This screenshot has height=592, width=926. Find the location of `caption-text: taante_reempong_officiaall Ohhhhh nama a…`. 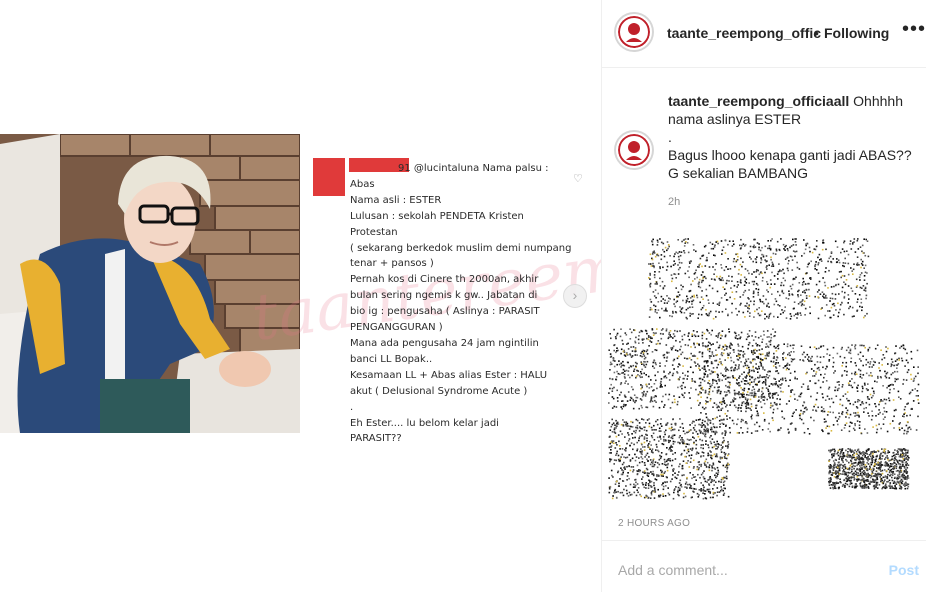

caption-text: taante_reempong_officiaall Ohhhhh nama a… is located at coordinates (793, 137).